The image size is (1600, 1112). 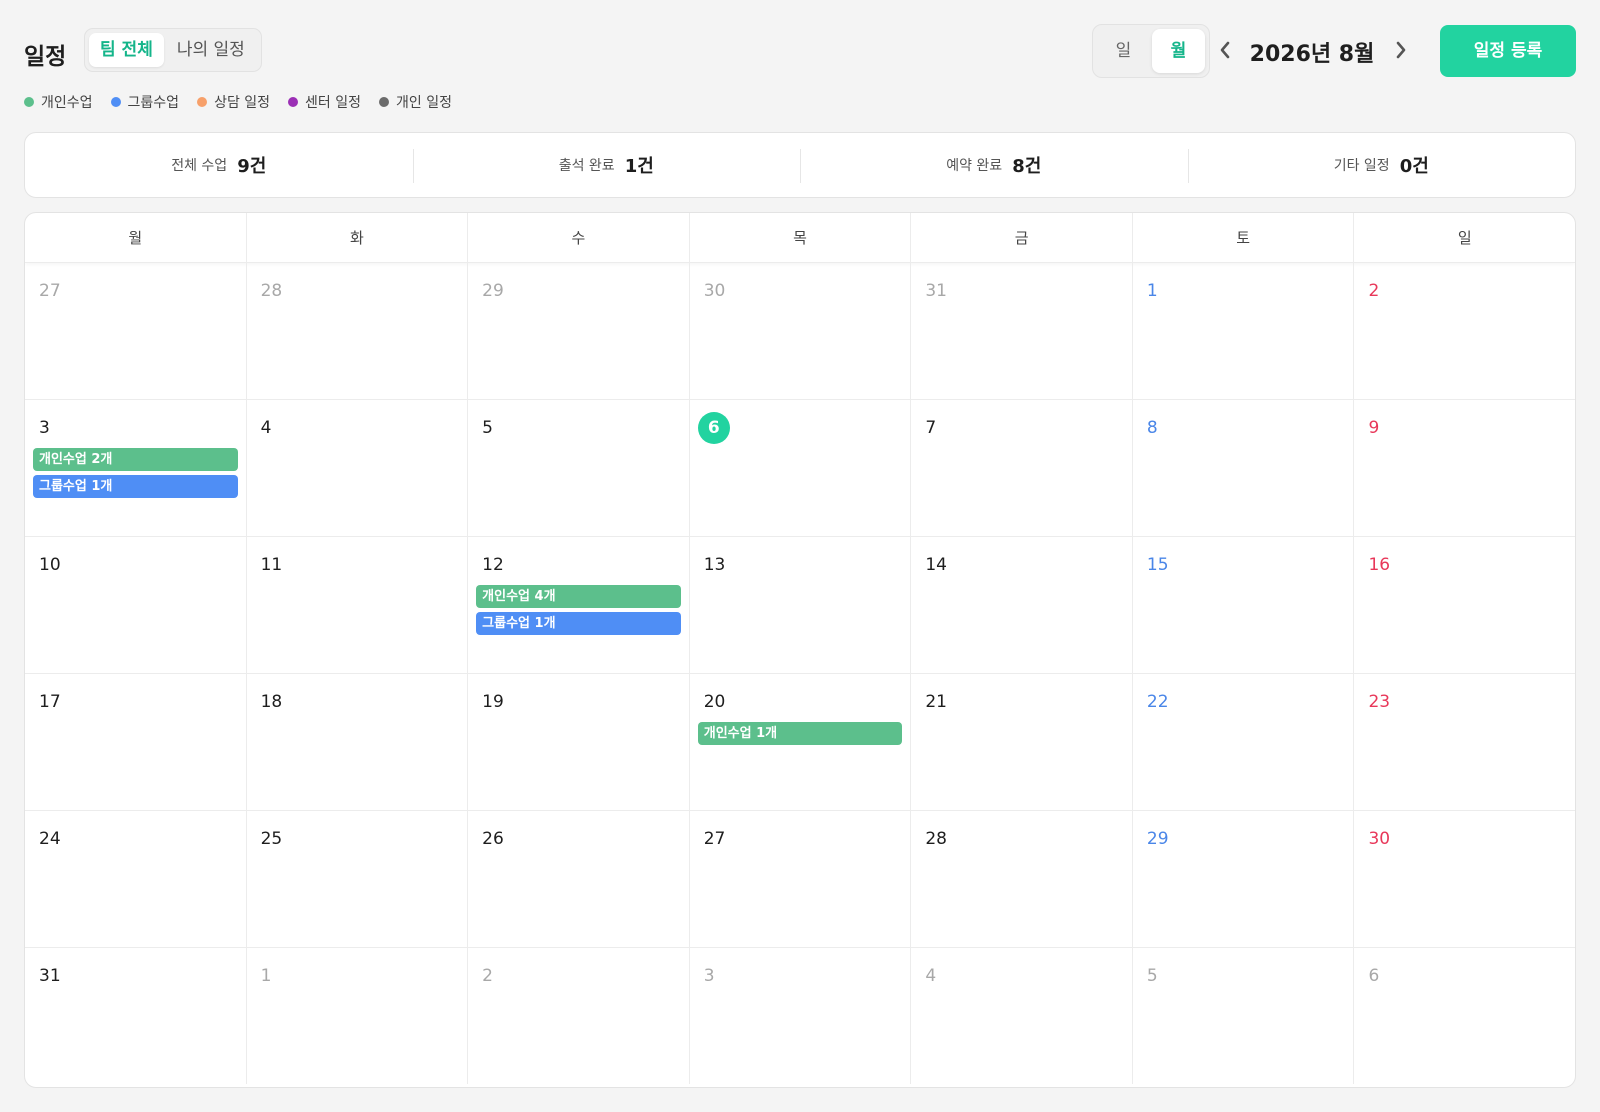 I want to click on day-cell: 9, so click(x=1464, y=468).